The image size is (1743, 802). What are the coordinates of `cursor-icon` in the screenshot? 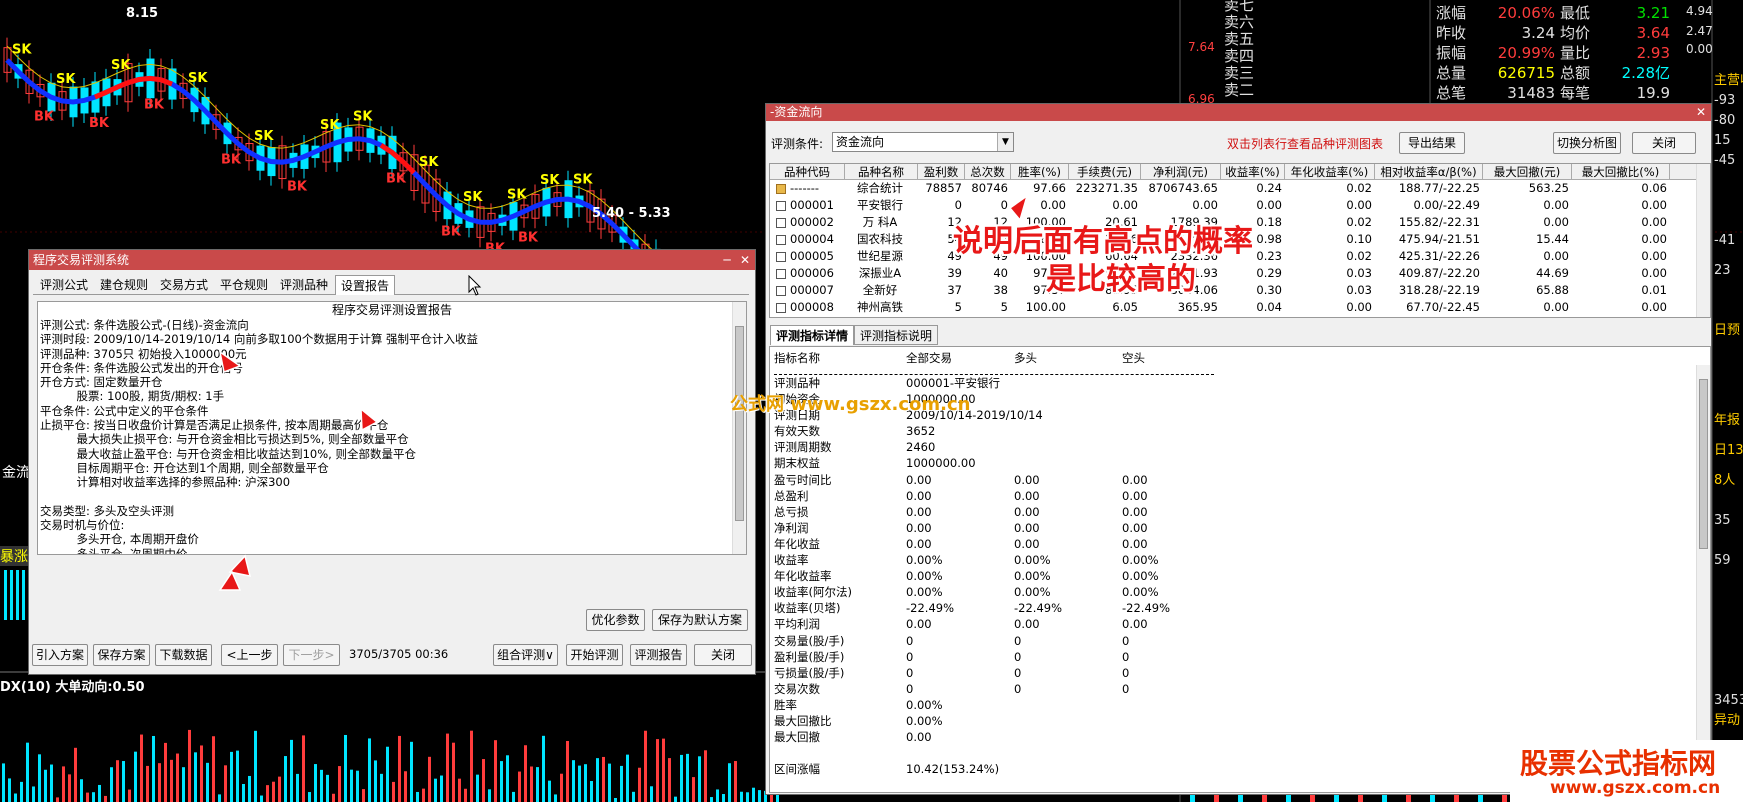 It's located at (475, 285).